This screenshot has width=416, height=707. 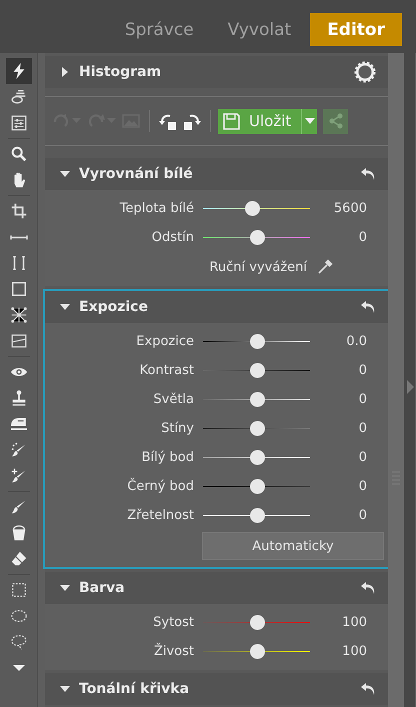 I want to click on save-button: Uložit, so click(x=268, y=121).